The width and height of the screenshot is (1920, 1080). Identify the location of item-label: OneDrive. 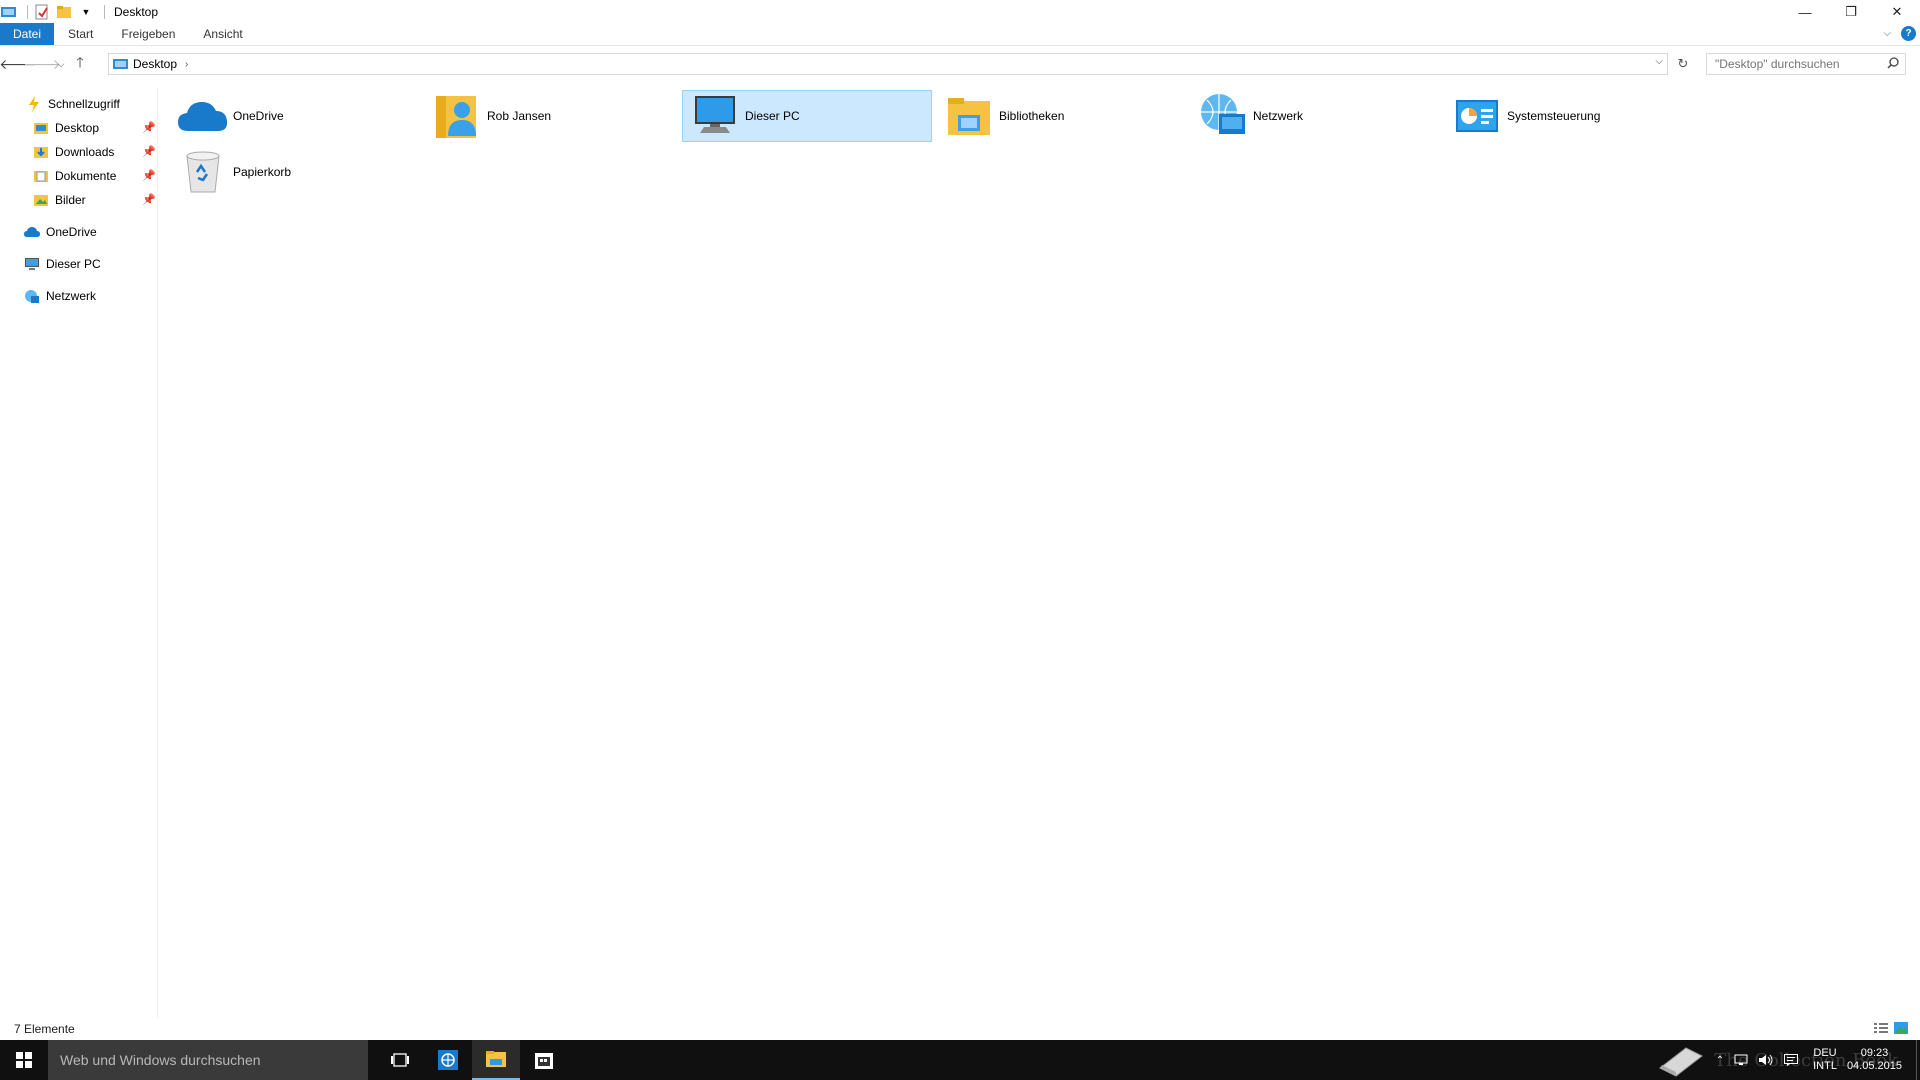
(258, 116).